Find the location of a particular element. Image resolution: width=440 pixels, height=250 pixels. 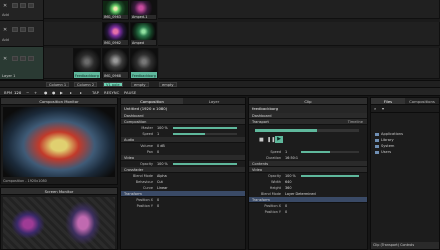

master-slider is located at coordinates (205, 128).